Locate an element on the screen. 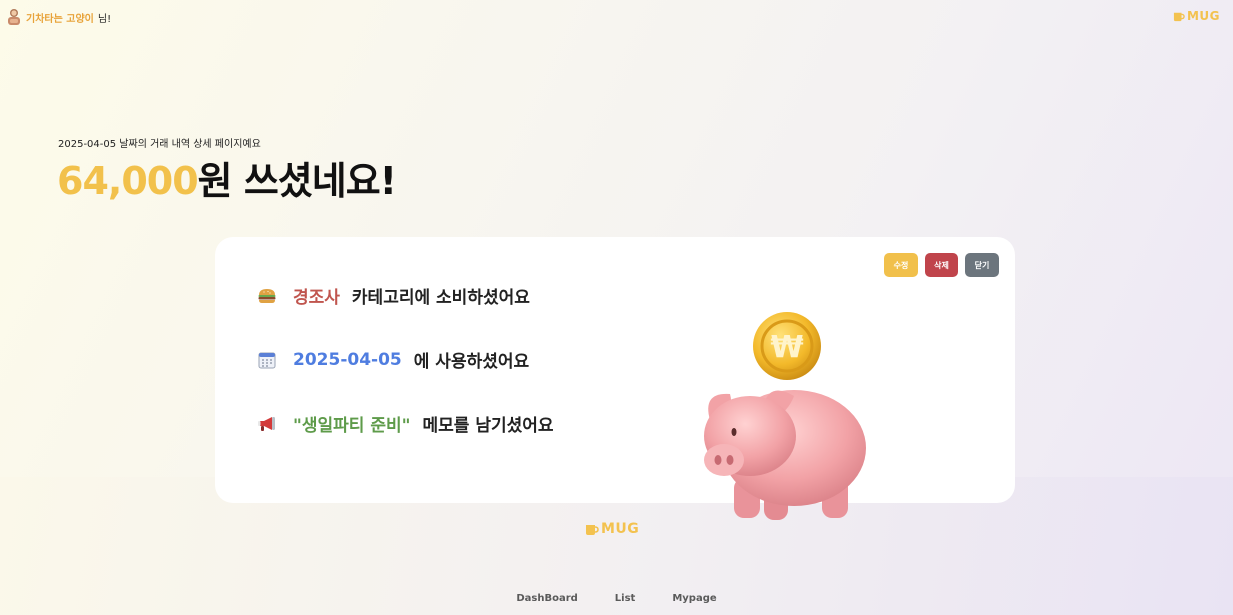 The image size is (1233, 615). memo-text: 메모를 남기셨어요 is located at coordinates (488, 426).